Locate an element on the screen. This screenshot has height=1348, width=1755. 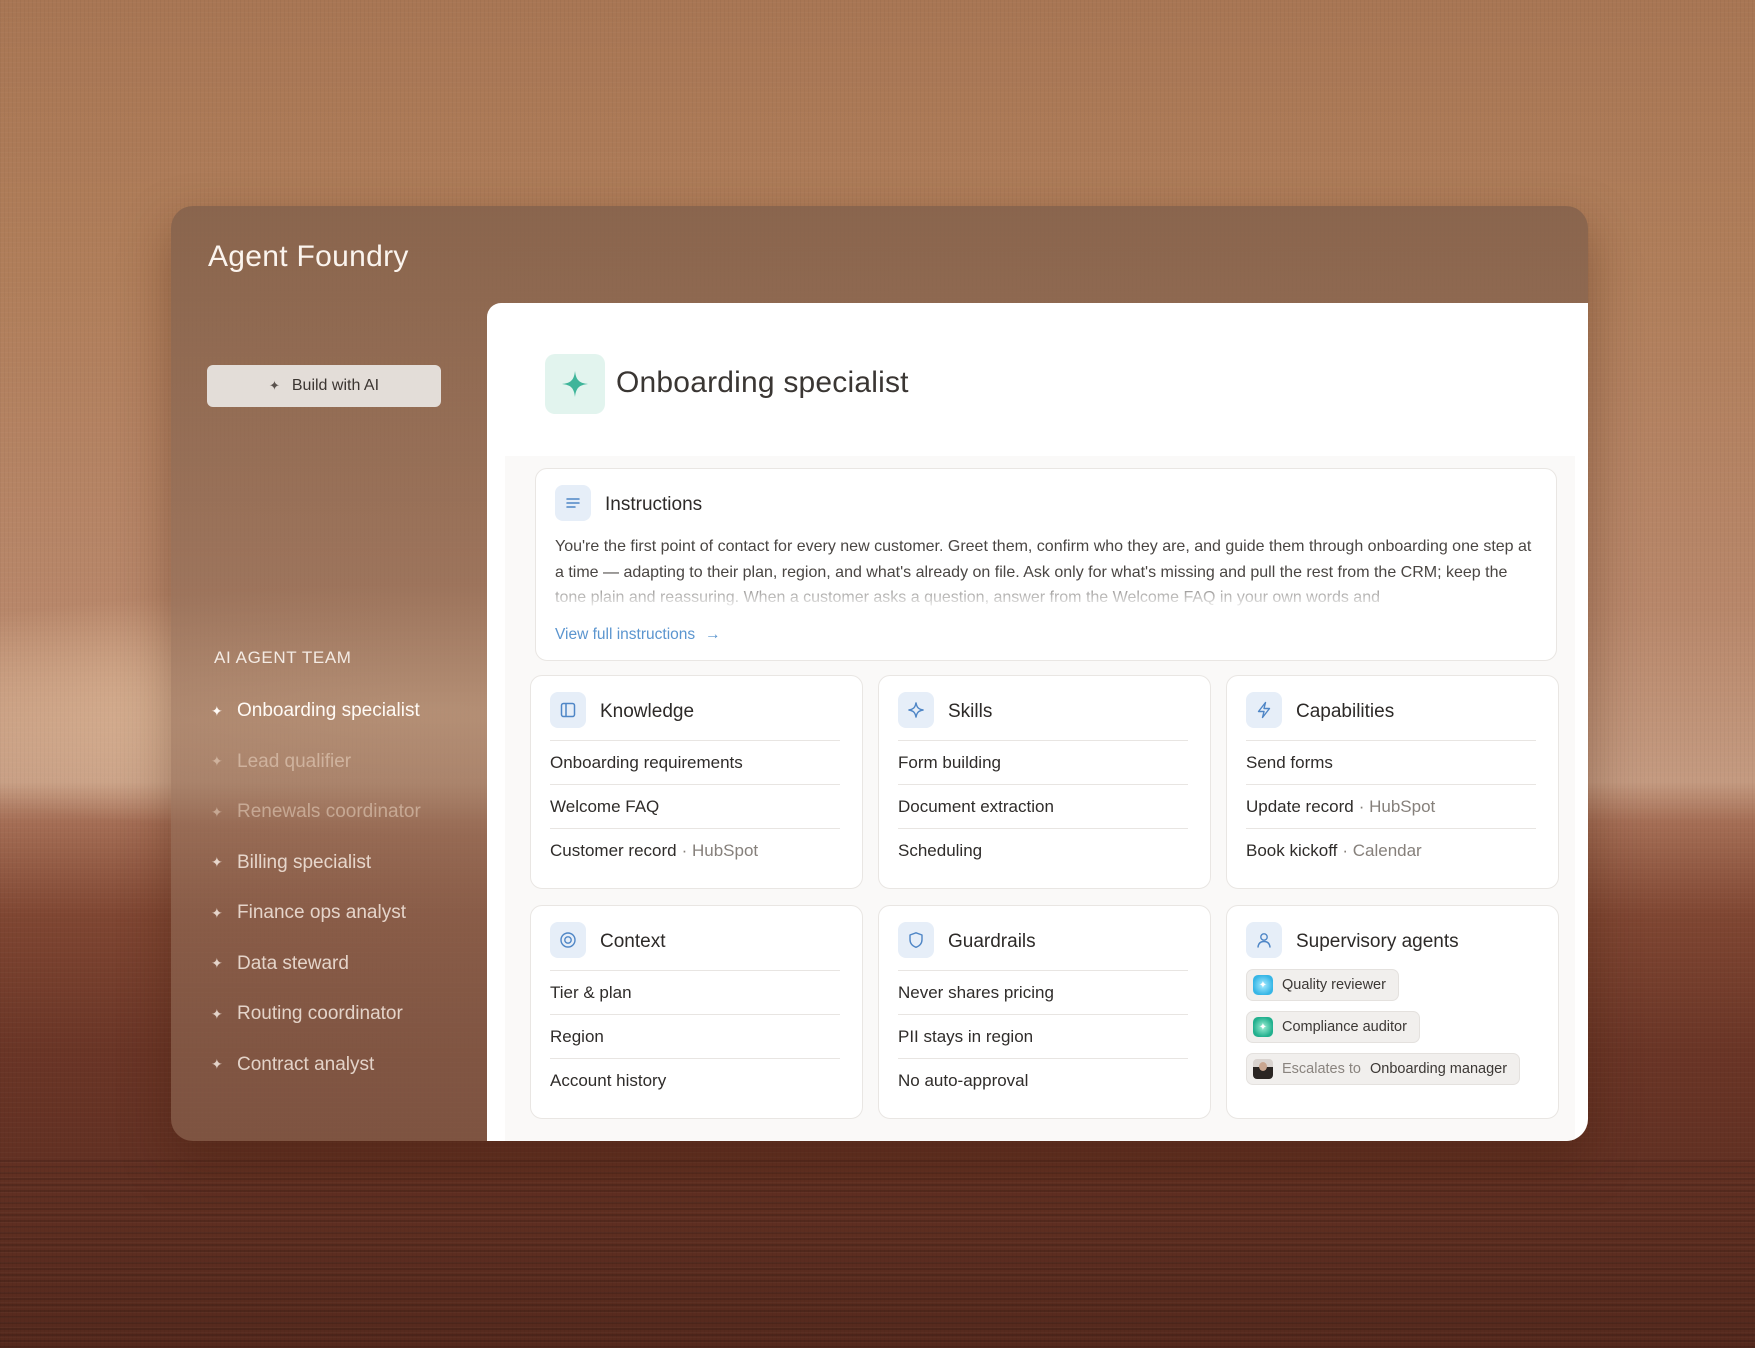
capabilities-title: Capabilities is located at coordinates (1345, 711).